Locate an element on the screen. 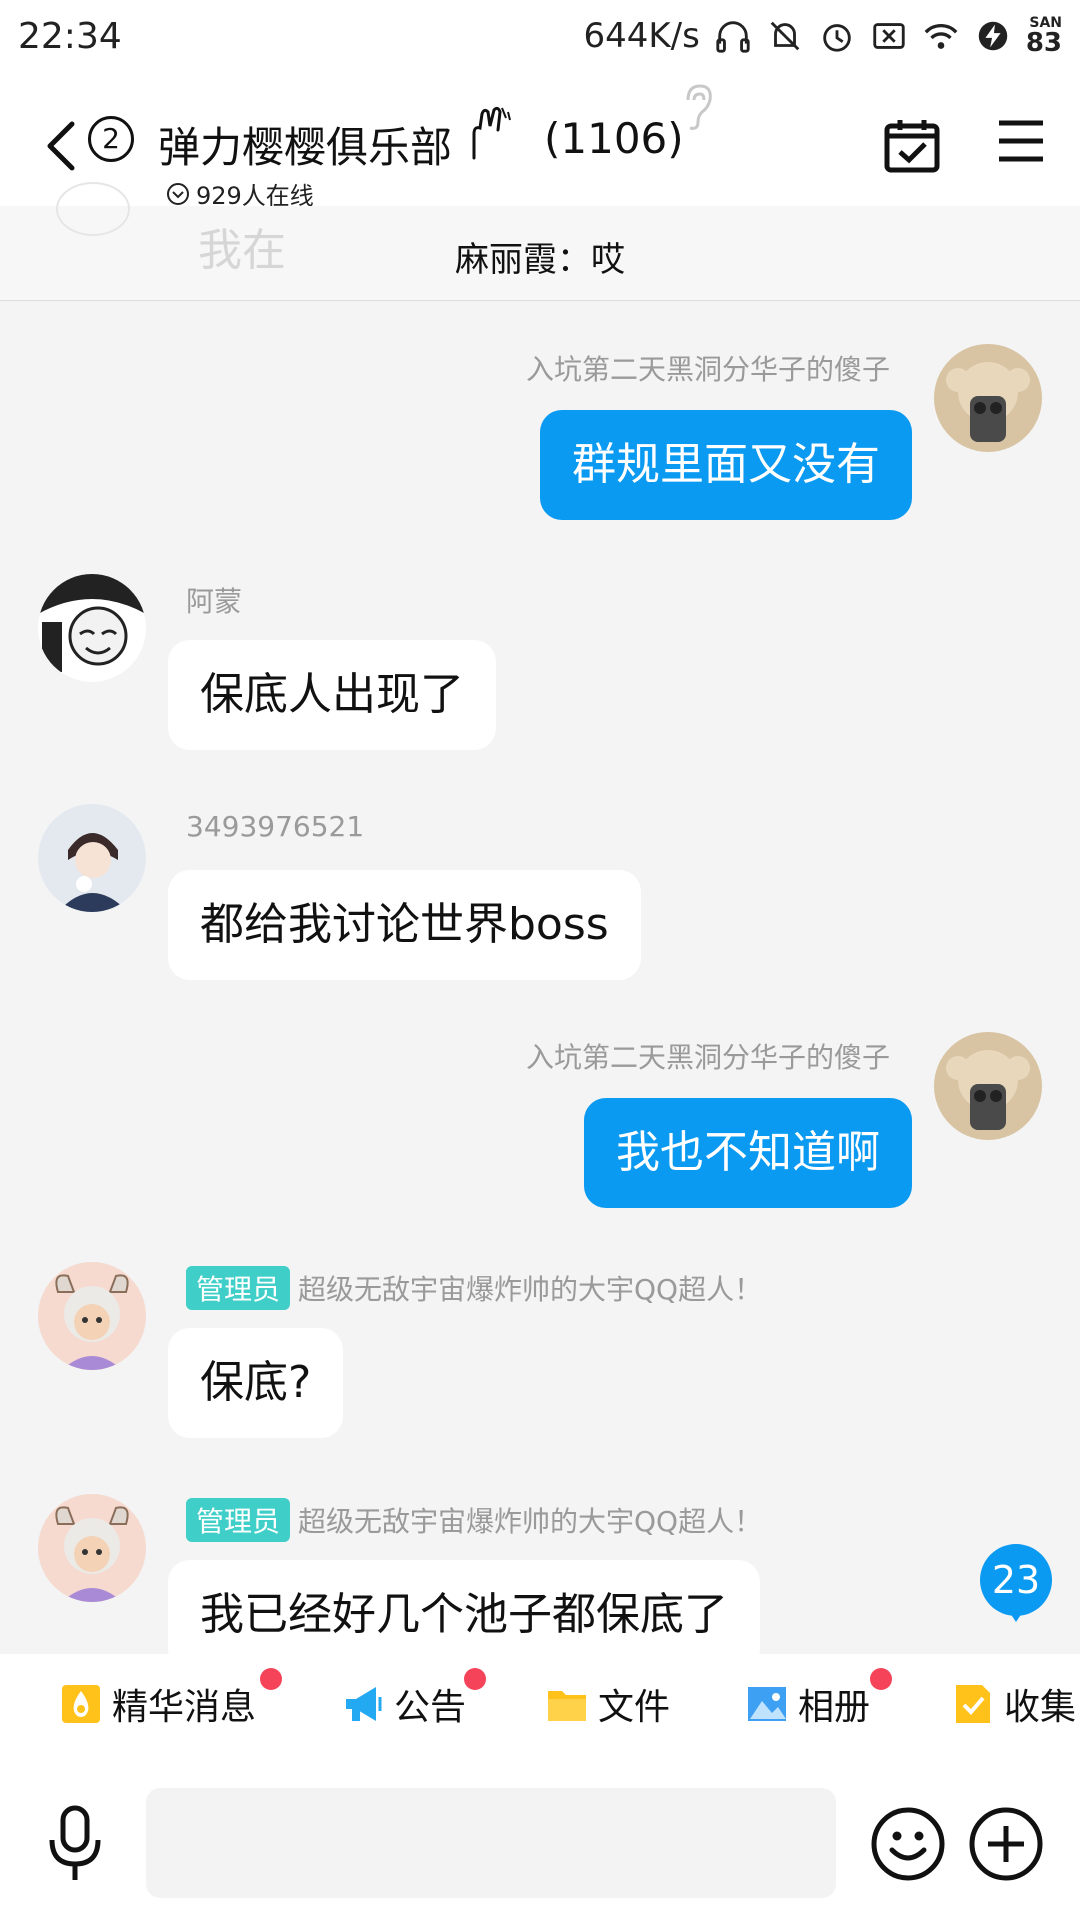 Image resolution: width=1080 pixels, height=1920 pixels. quick-item-label: 相册 is located at coordinates (834, 1707).